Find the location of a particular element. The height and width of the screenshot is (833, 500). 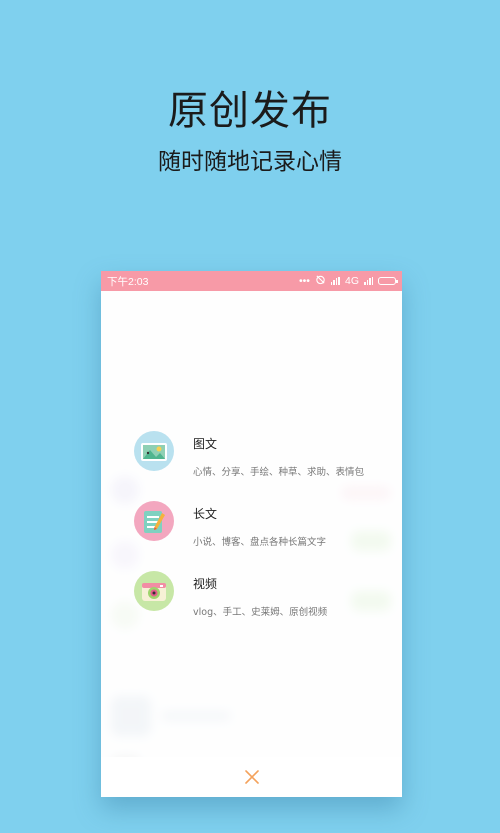

menu-item-title: 图文 is located at coordinates (205, 444).